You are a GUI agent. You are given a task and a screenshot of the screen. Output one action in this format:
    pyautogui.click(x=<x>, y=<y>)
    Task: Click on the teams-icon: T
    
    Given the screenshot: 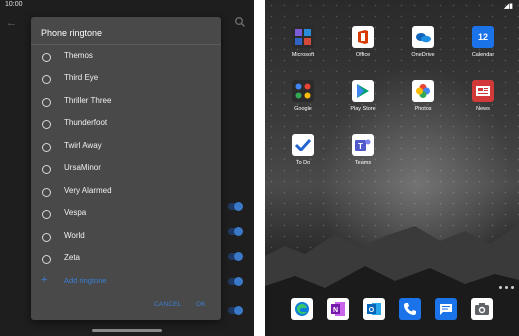 What is the action you would take?
    pyautogui.click(x=363, y=145)
    